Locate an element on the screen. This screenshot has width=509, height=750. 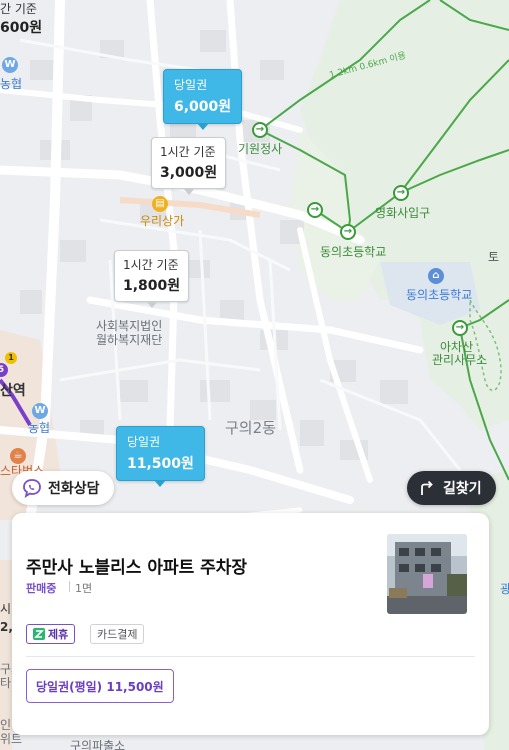
route-arrow-icon is located at coordinates (427, 487).